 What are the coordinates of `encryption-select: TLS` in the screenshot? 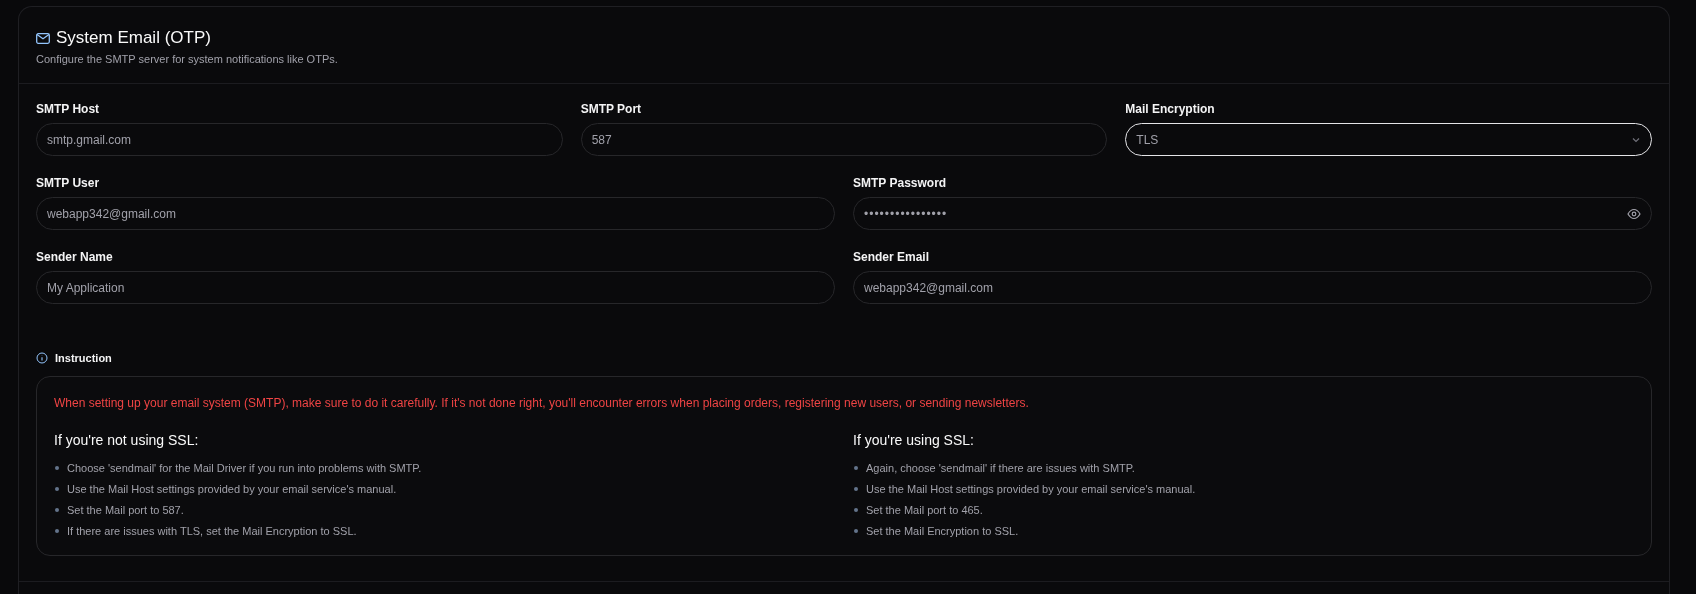 It's located at (1388, 139).